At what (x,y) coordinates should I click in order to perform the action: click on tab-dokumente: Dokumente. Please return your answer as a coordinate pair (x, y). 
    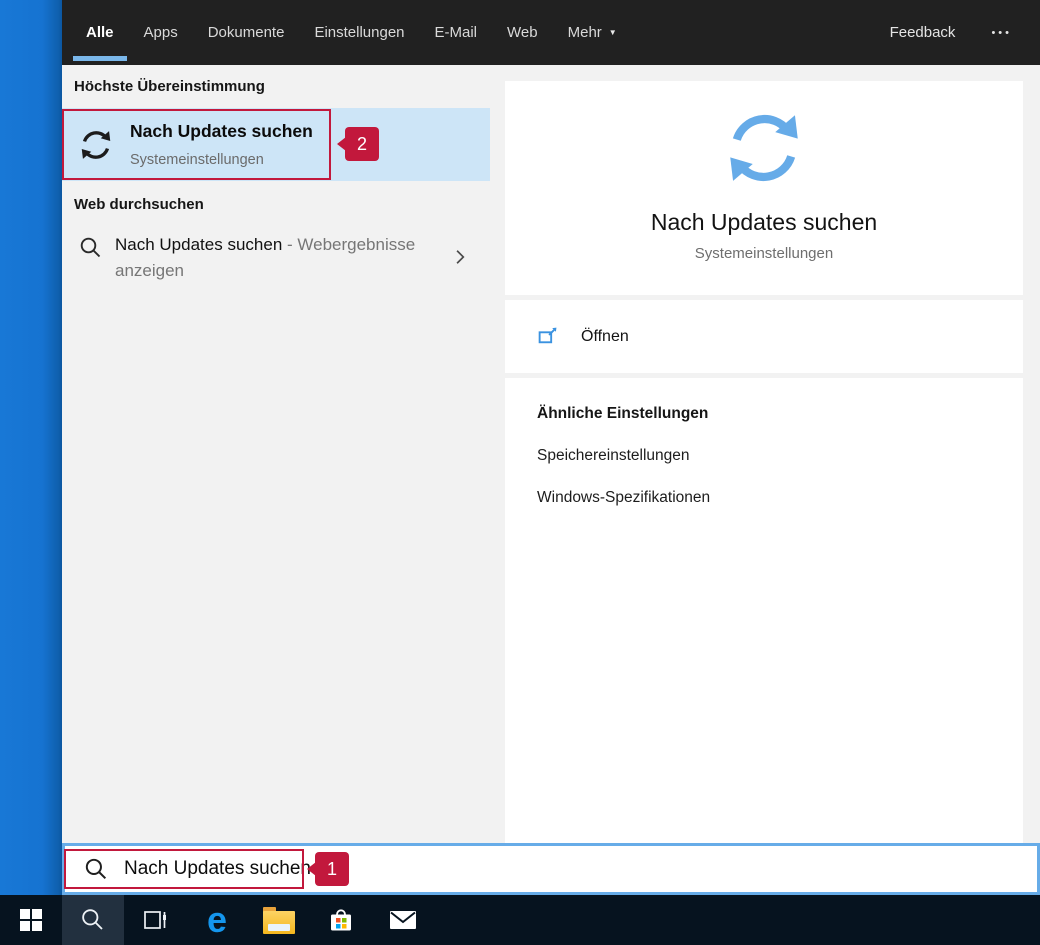
    Looking at the image, I should click on (246, 32).